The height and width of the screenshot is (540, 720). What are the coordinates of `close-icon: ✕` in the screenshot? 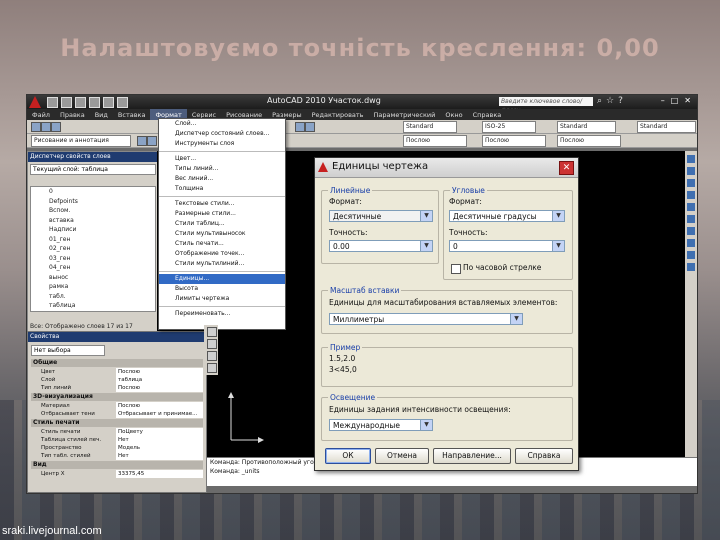 It's located at (687, 100).